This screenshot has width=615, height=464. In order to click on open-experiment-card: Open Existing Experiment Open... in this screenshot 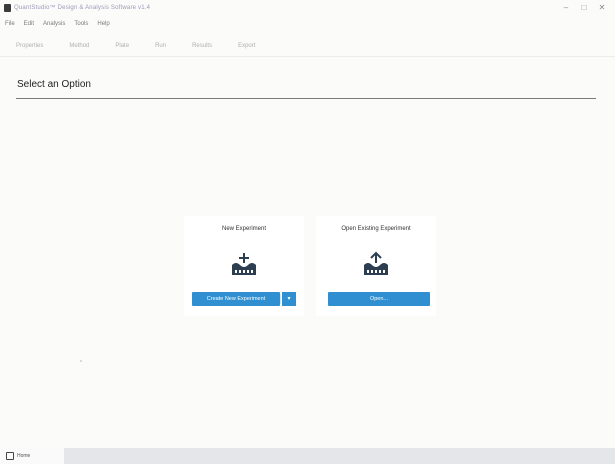, I will do `click(376, 266)`.